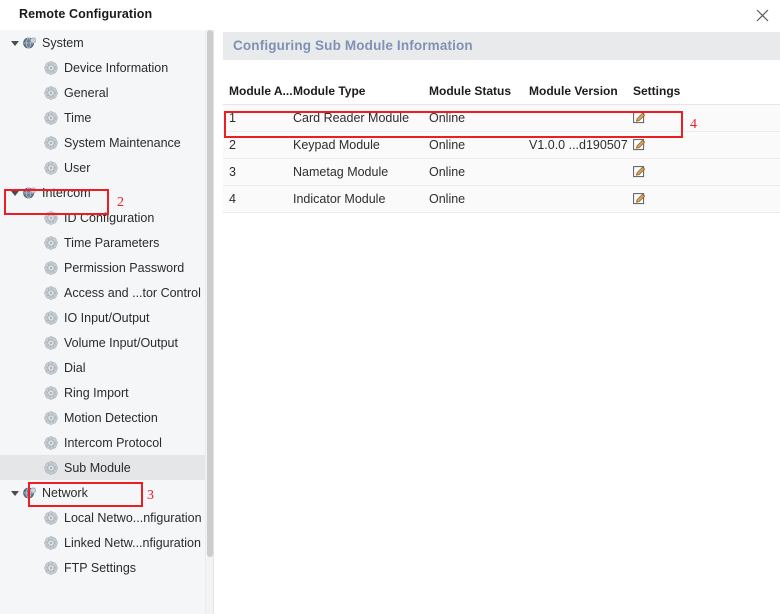 Image resolution: width=780 pixels, height=614 pixels. I want to click on sidebar-item-system: System, so click(103, 42).